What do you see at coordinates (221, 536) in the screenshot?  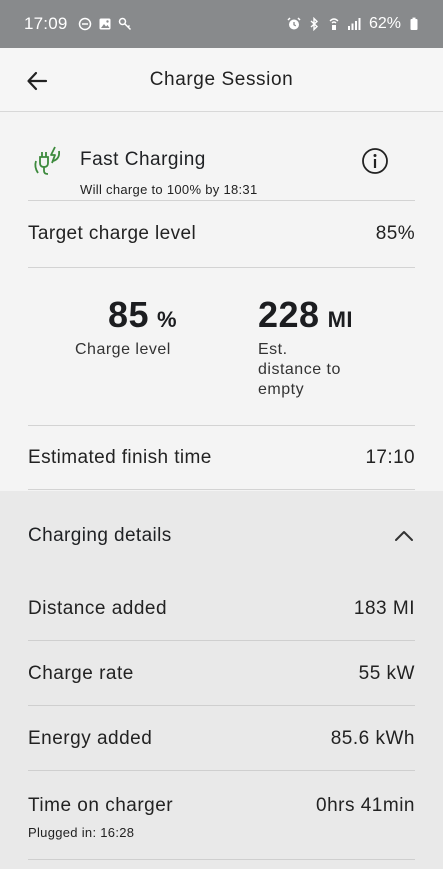 I see `charging-details-toggle: Charging details` at bounding box center [221, 536].